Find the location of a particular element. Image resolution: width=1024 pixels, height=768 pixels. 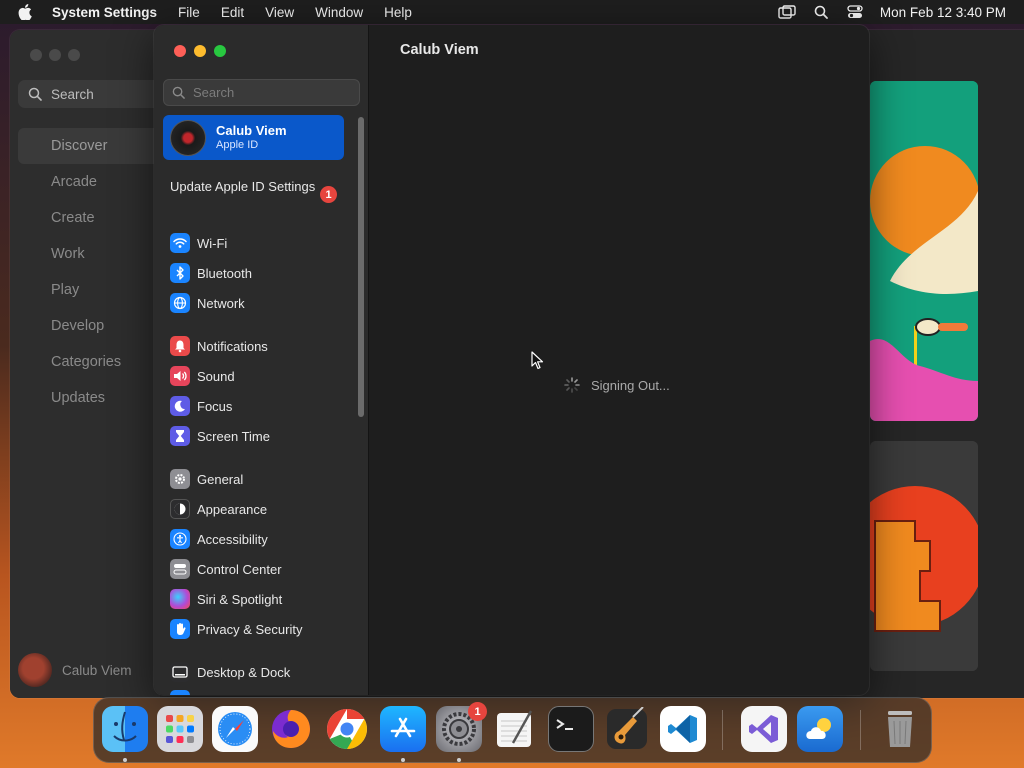

globe-icon is located at coordinates (180, 303).